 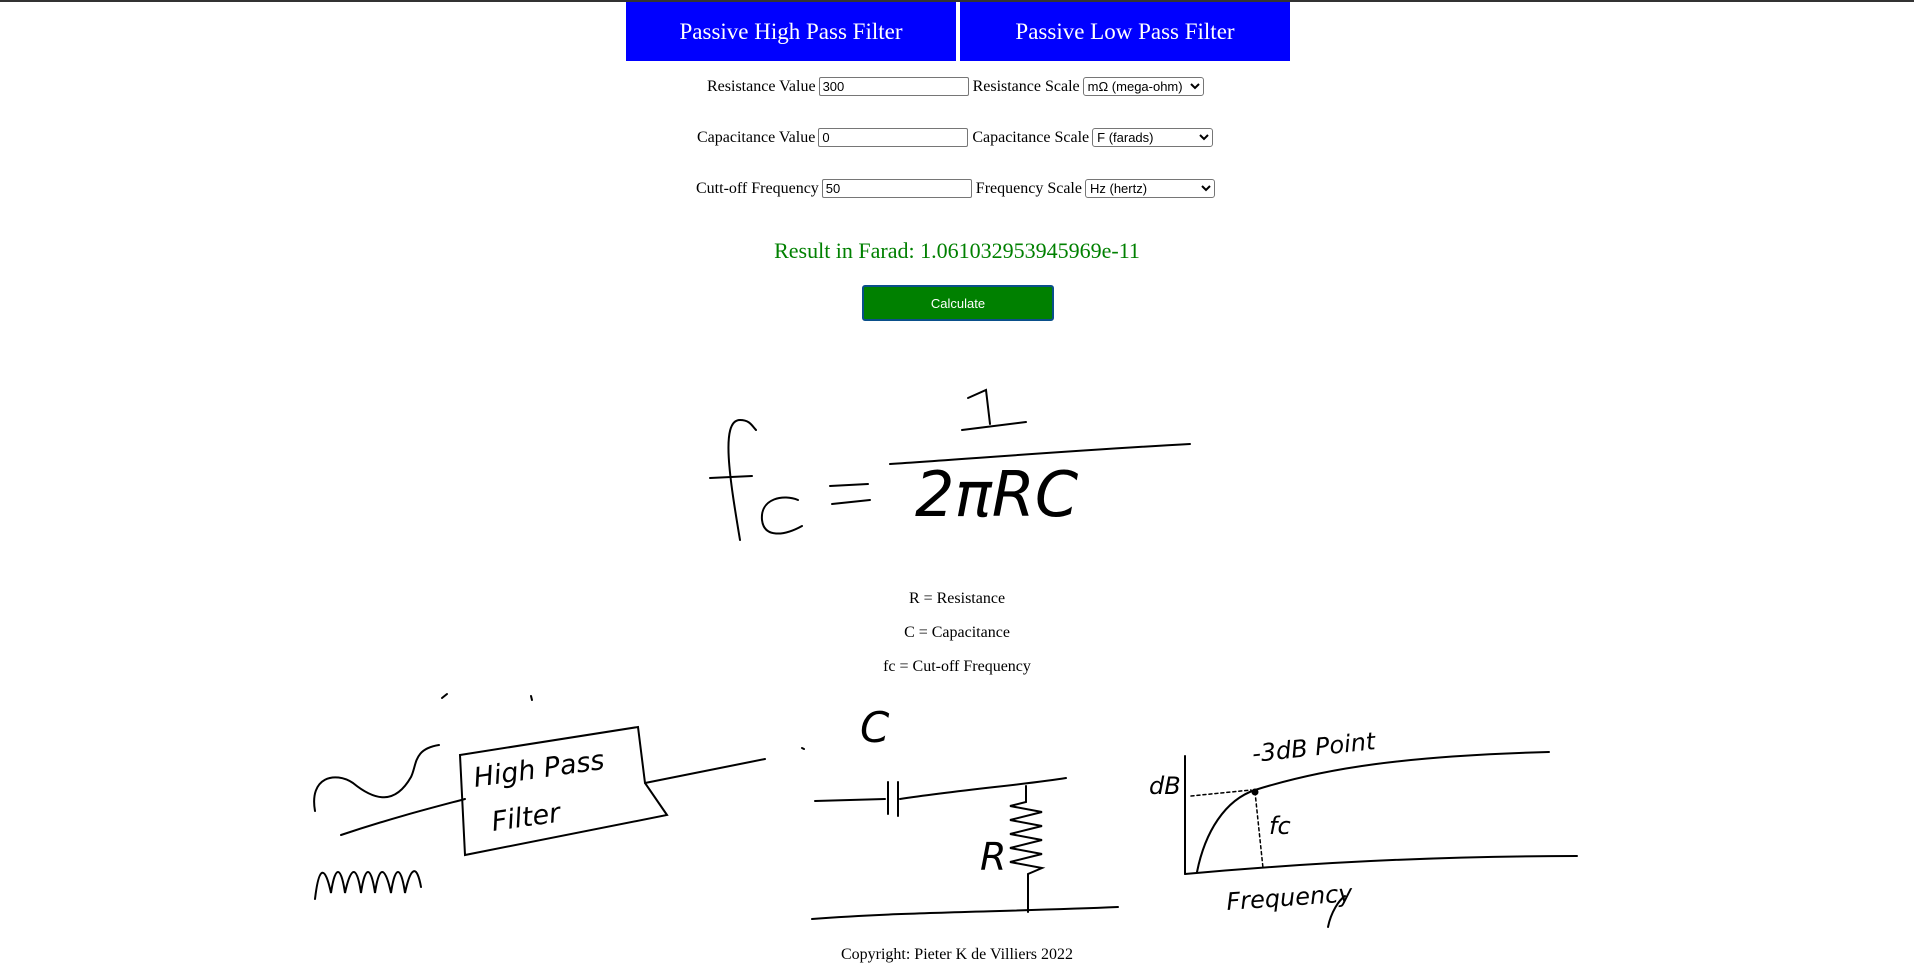 I want to click on tab-low-pass-filter: Passive Low Pass Filter, so click(x=1125, y=31).